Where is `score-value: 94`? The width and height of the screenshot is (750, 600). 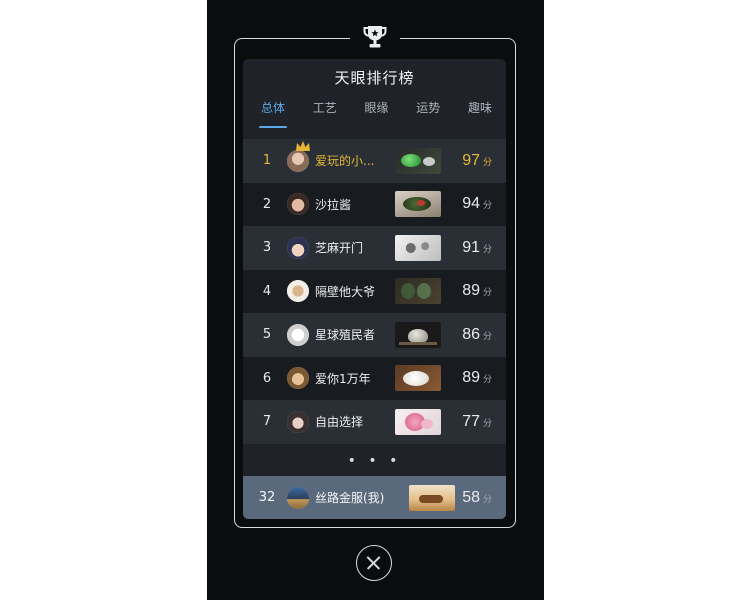
score-value: 94 is located at coordinates (471, 204).